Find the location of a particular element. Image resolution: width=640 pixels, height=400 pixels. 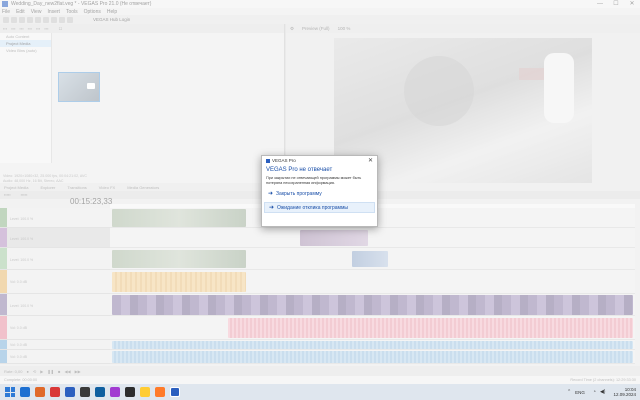

dialog-title-bar: VEGAS Pro ✕ is located at coordinates (319, 160).